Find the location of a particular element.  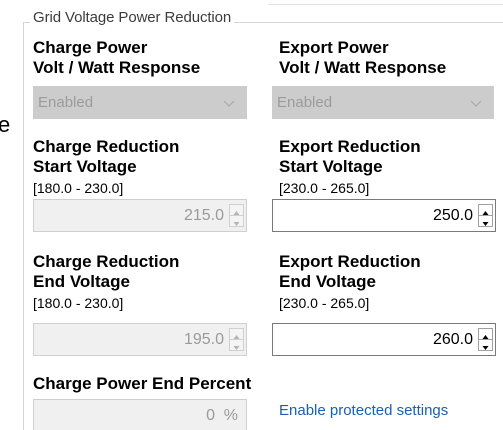

charge-end-label: Charge Reduction End Voltage is located at coordinates (106, 272).